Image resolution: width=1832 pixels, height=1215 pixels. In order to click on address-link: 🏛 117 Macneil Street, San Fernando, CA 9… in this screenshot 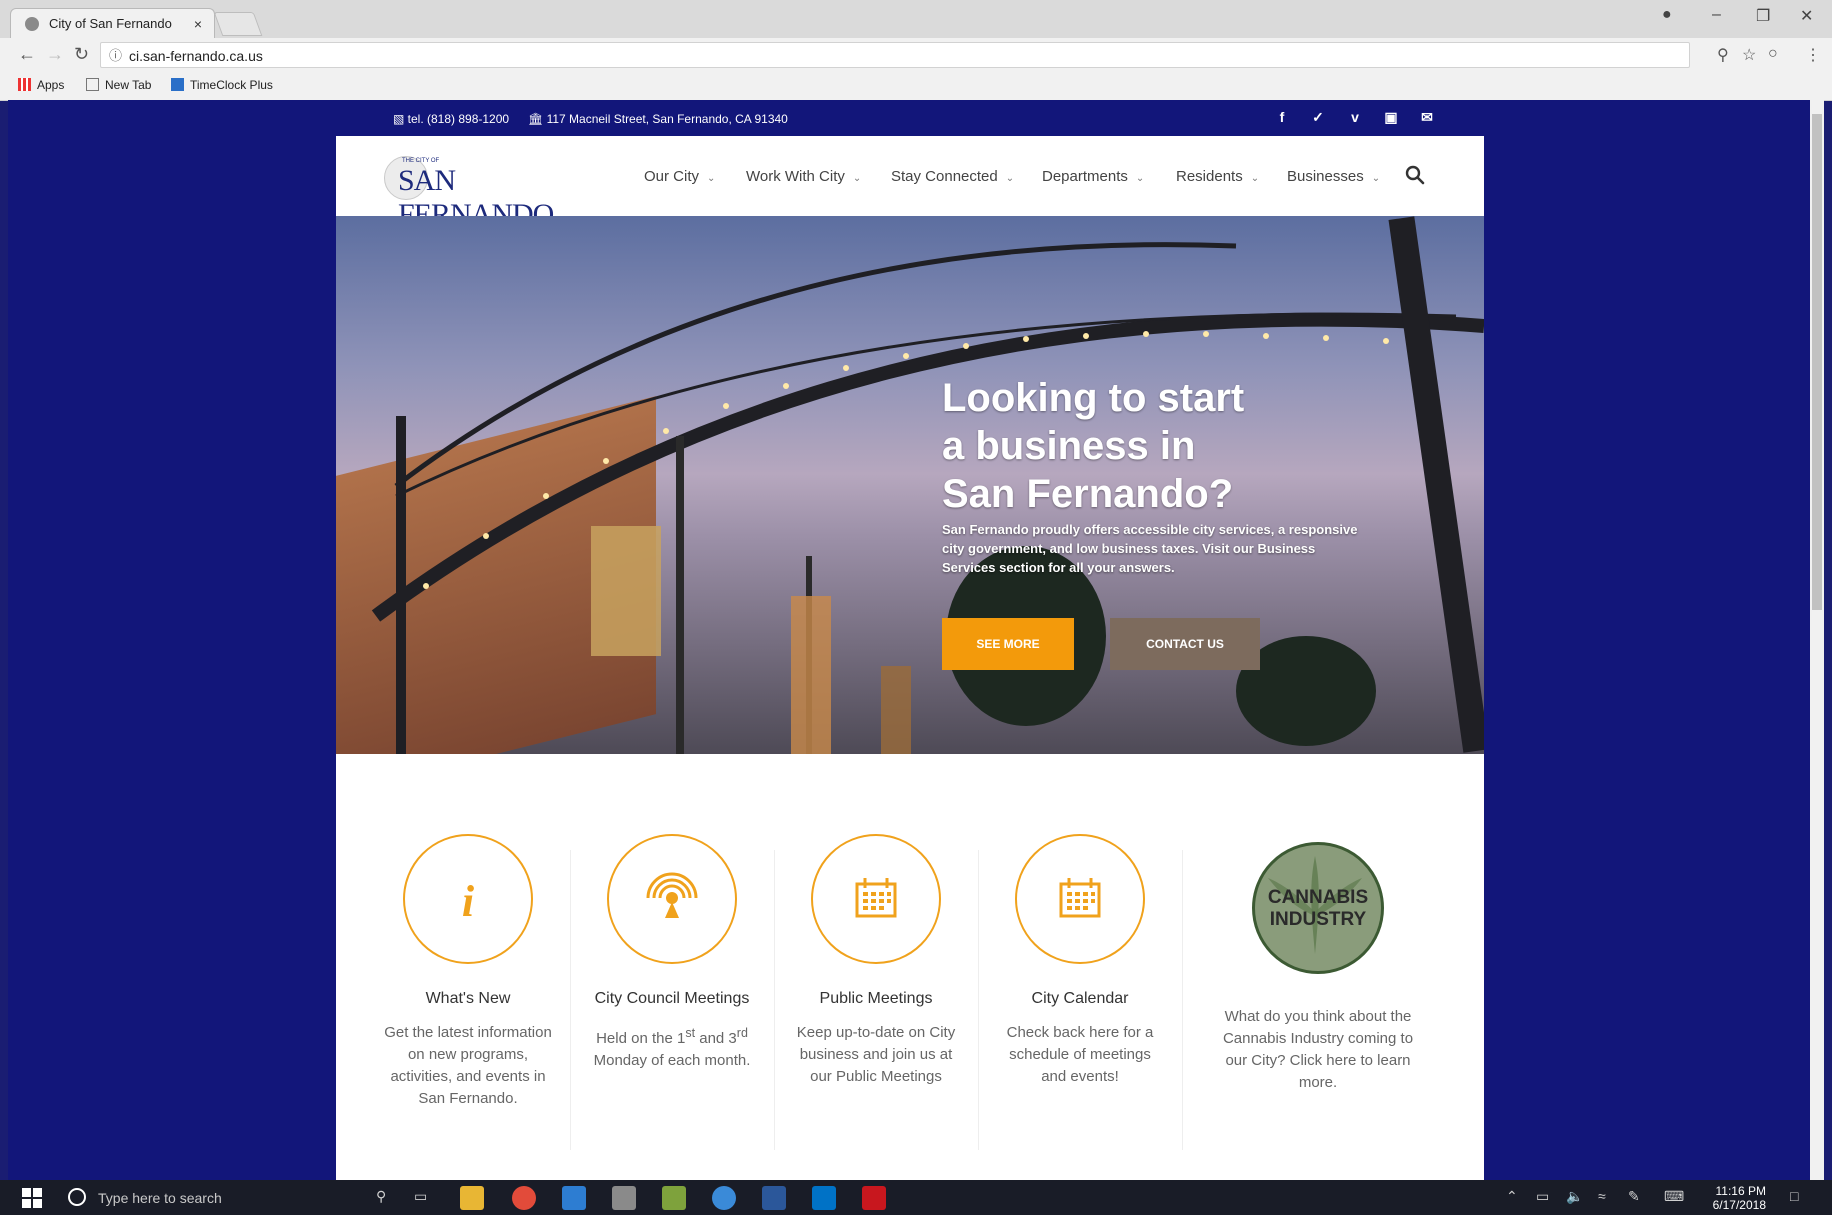, I will do `click(658, 119)`.